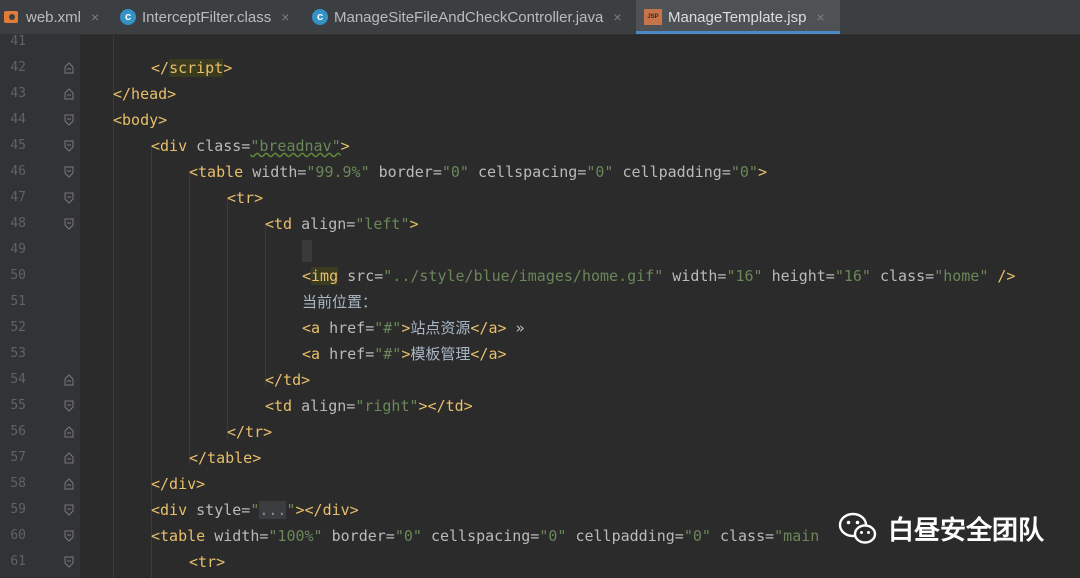  Describe the element at coordinates (387, 406) in the screenshot. I see `code-token: "right"` at that location.